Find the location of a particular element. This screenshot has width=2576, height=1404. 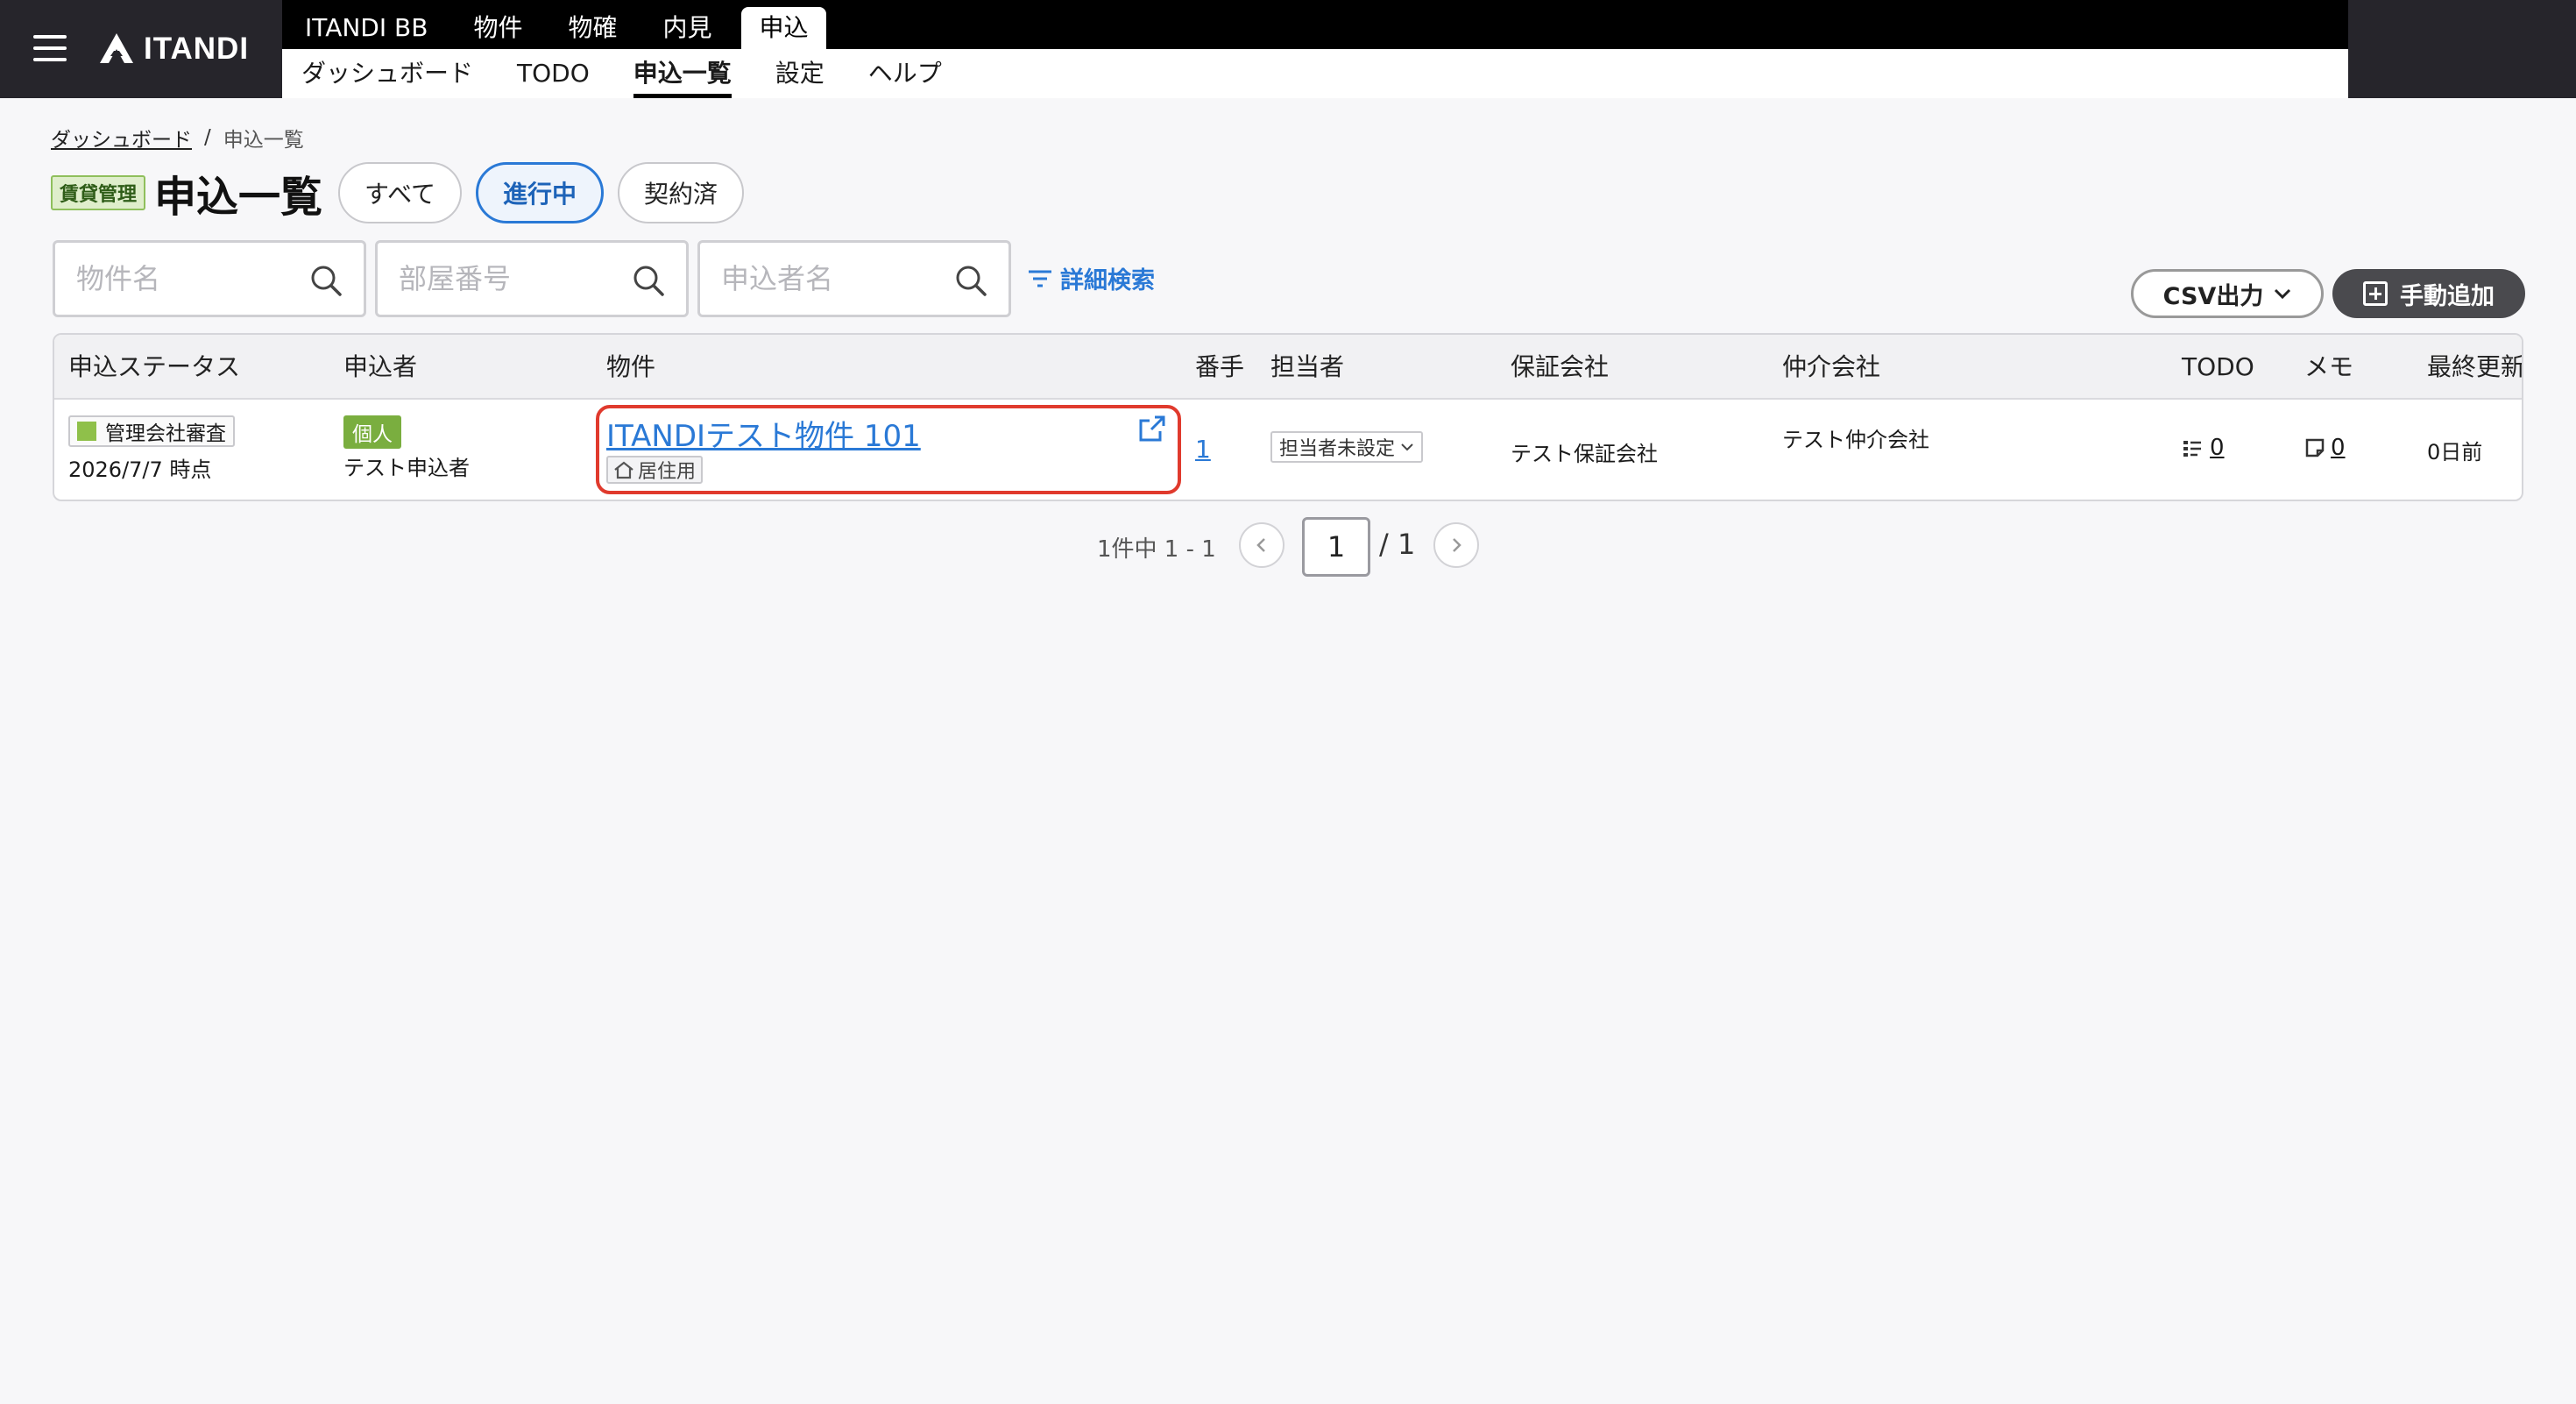

todo-count-link: 0 is located at coordinates (2203, 448).